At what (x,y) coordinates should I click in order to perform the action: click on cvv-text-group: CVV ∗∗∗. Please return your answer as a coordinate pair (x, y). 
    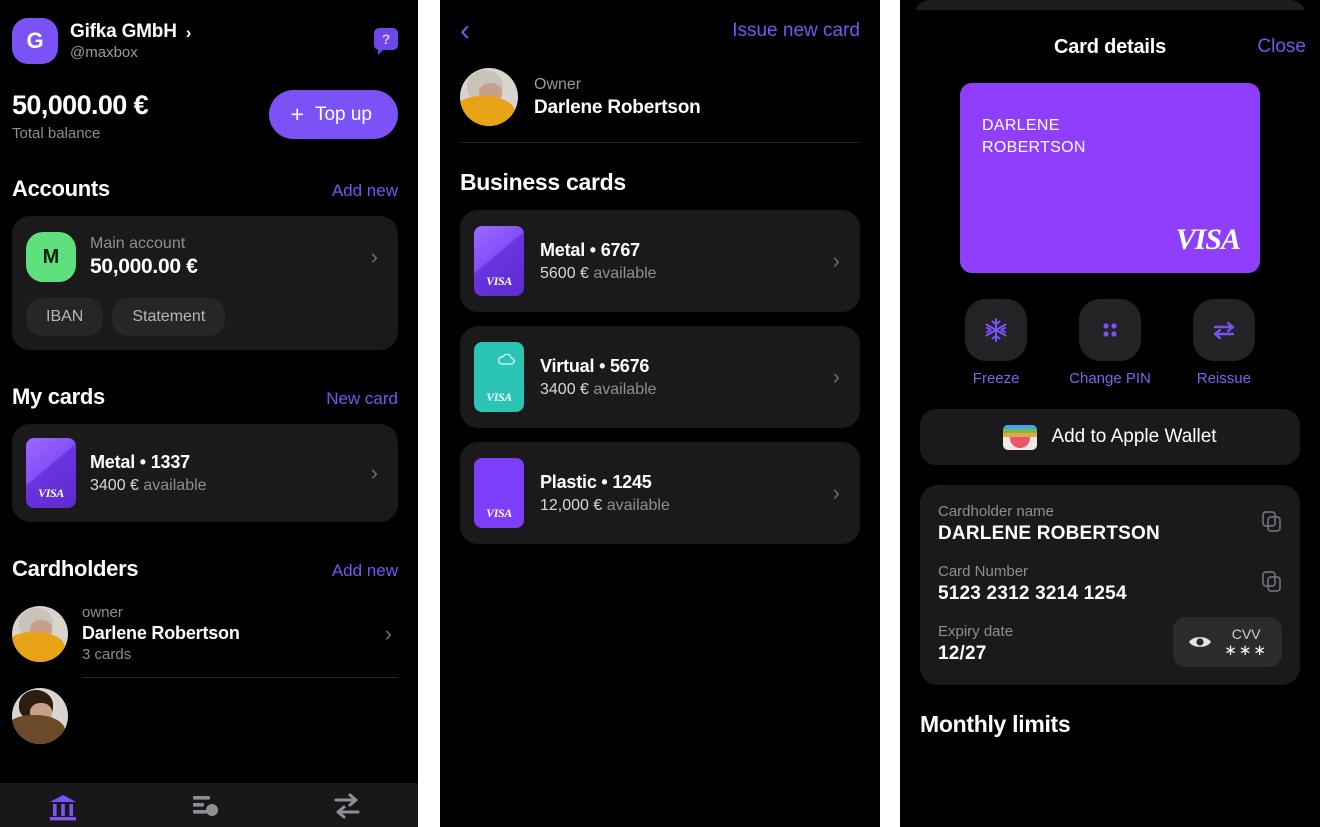
    Looking at the image, I should click on (1246, 642).